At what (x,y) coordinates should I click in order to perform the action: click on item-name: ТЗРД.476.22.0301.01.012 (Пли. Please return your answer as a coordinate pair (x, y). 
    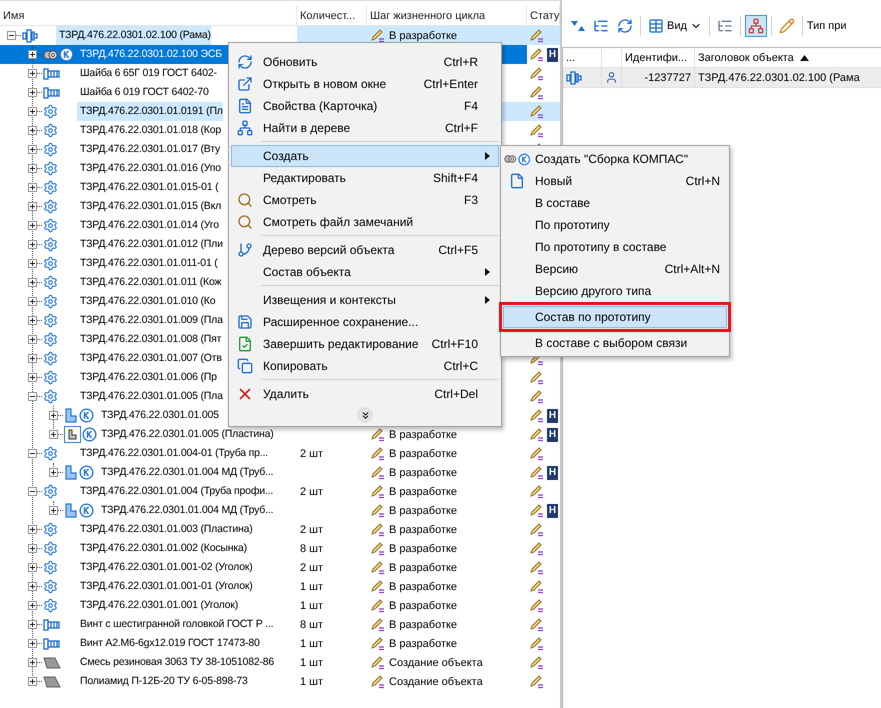
    Looking at the image, I should click on (151, 244).